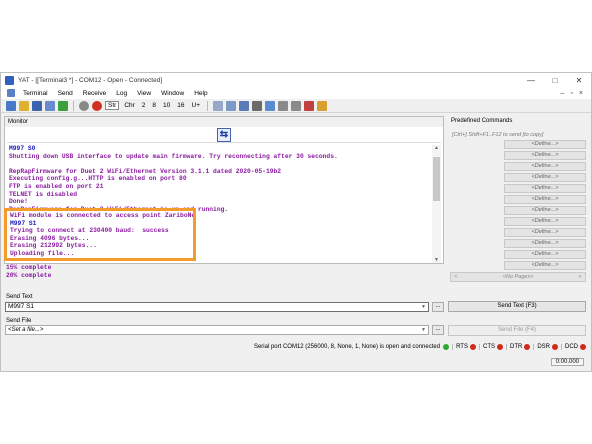 This screenshot has width=592, height=444. I want to click on open-folder-icon, so click(24, 105).